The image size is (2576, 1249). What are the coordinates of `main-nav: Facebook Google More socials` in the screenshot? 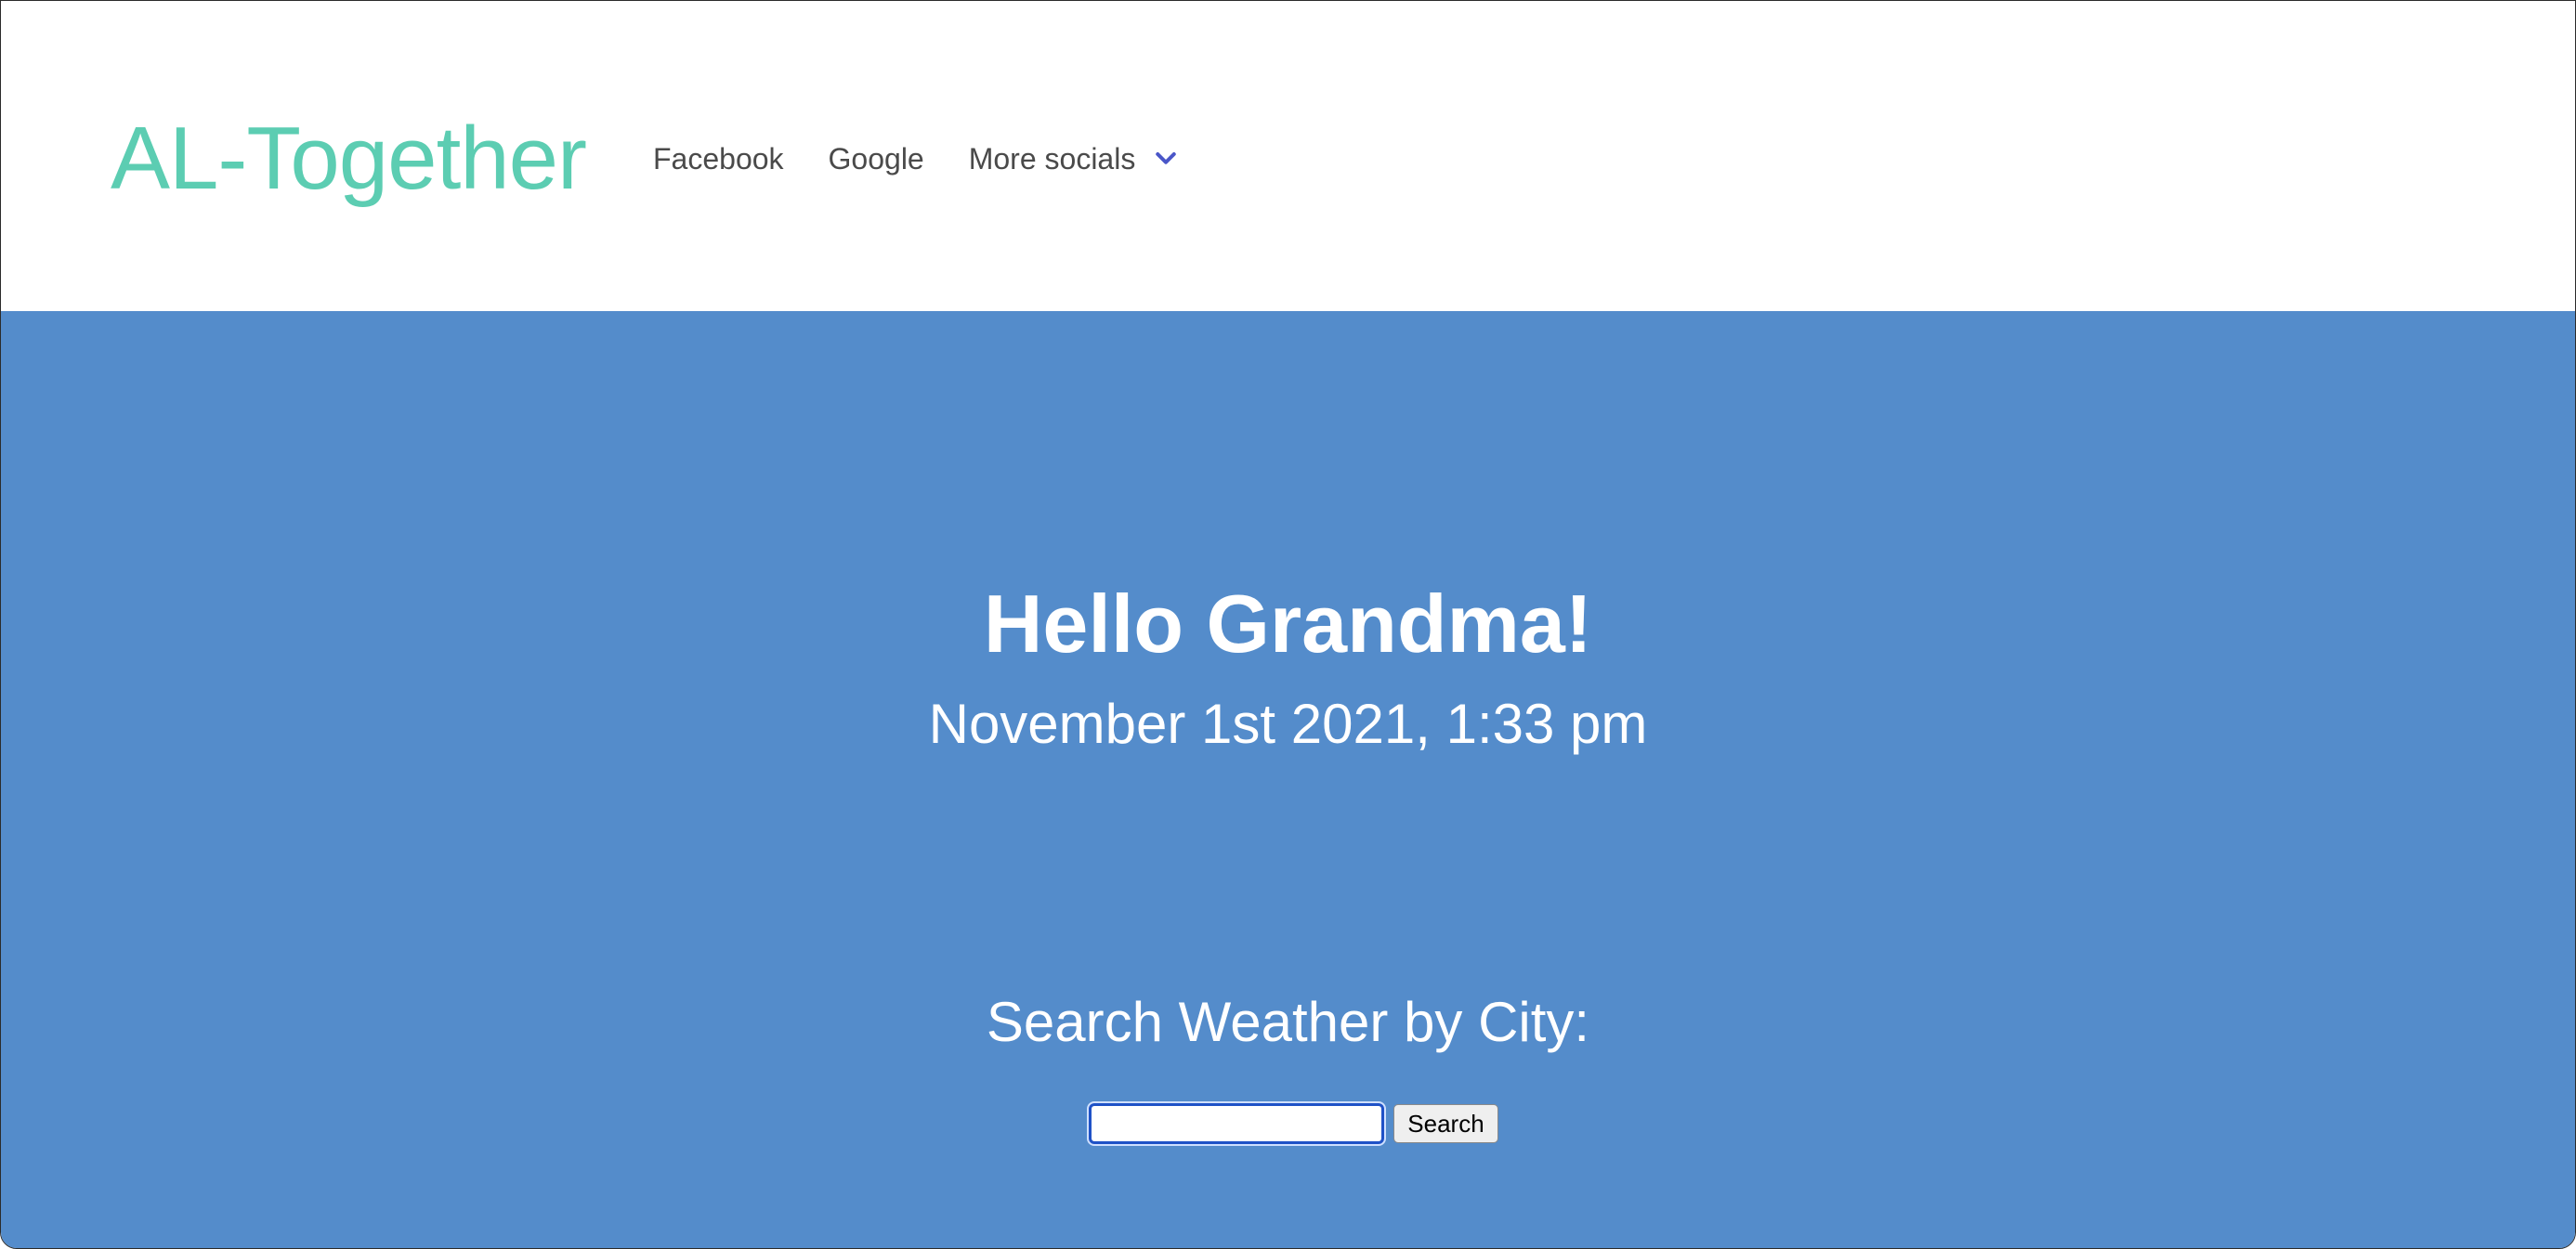 It's located at (927, 159).